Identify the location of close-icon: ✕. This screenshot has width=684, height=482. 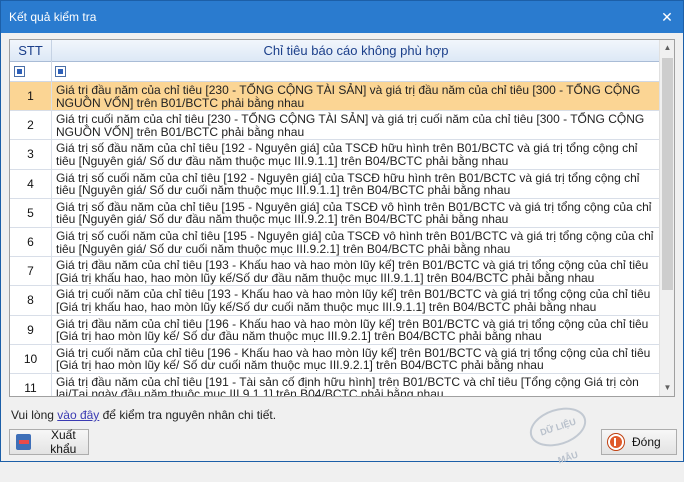
(667, 17).